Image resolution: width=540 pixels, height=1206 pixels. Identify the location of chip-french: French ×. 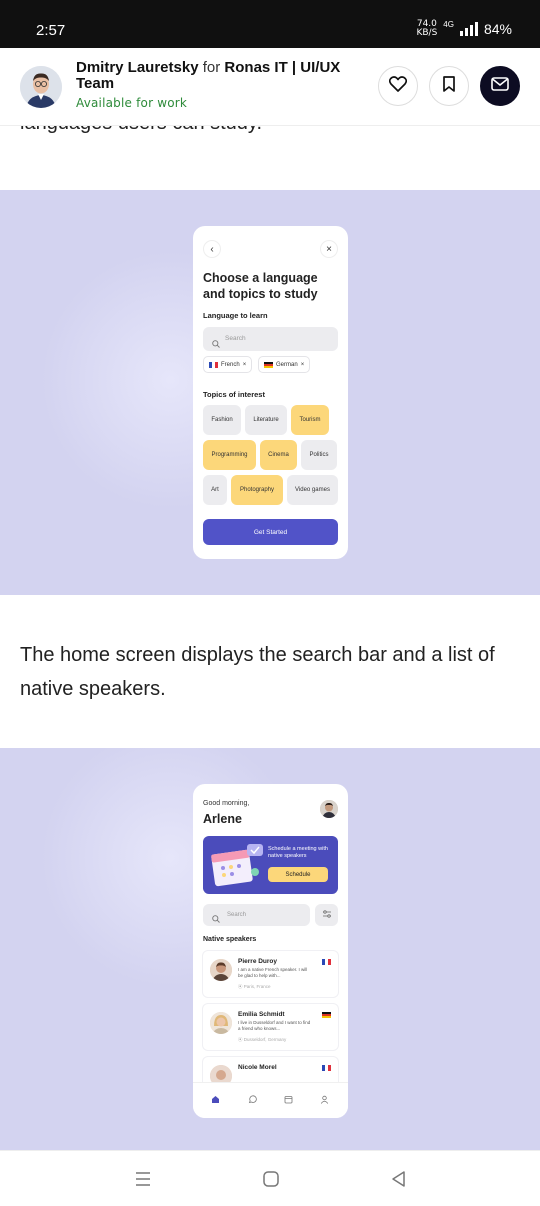
(228, 364).